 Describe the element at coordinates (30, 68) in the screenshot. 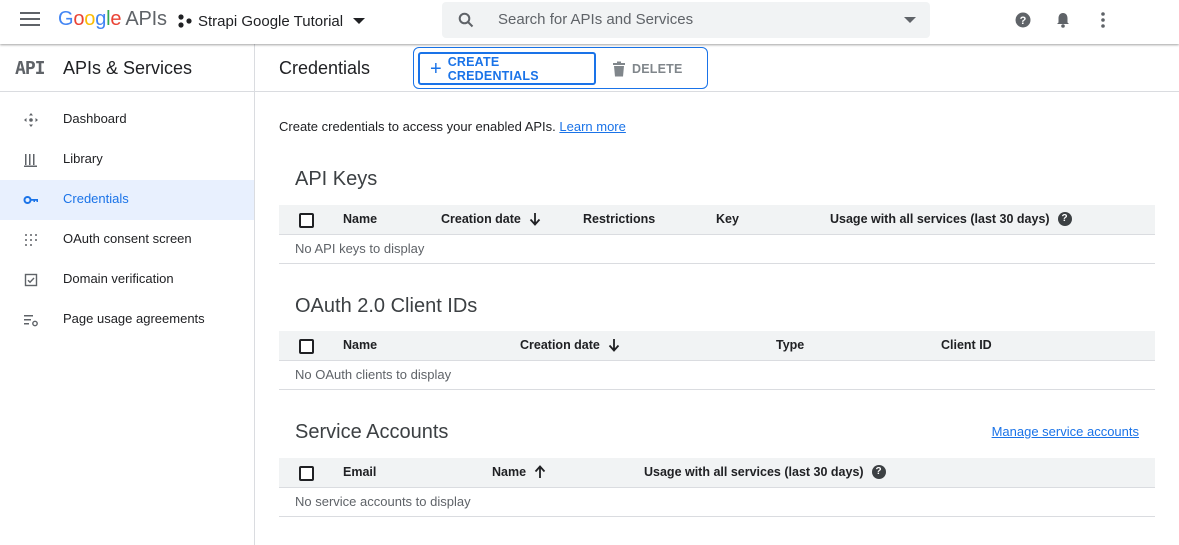

I see `api-logo-icon: API` at that location.